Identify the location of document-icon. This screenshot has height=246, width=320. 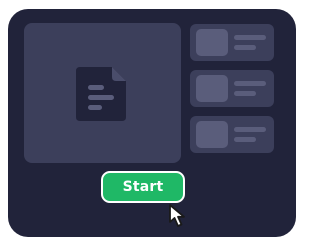
(101, 94).